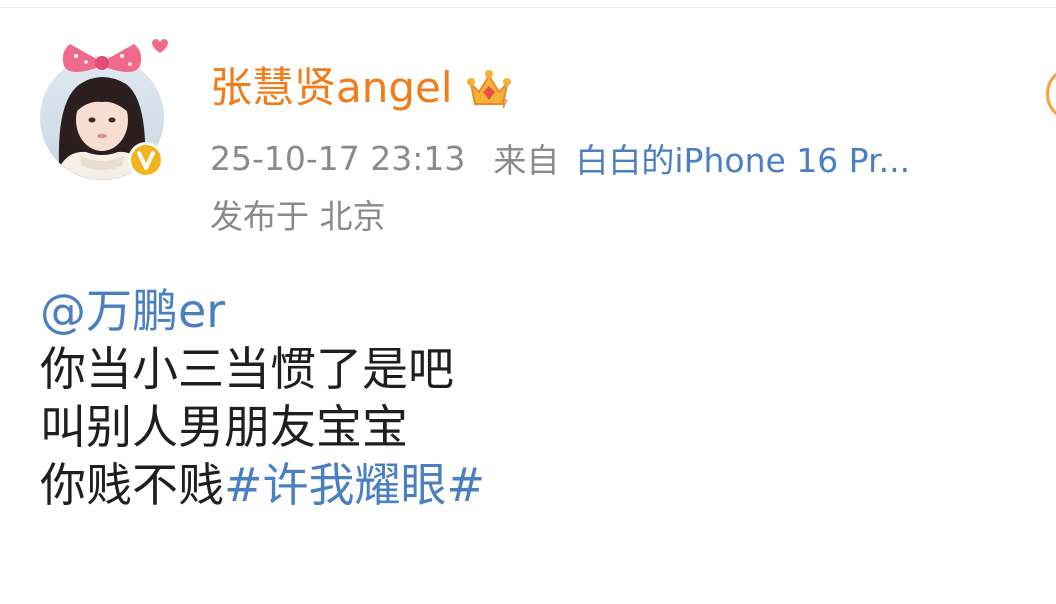 This screenshot has height=604, width=1056. What do you see at coordinates (331, 88) in the screenshot?
I see `author-name: 张慧贤angel` at bounding box center [331, 88].